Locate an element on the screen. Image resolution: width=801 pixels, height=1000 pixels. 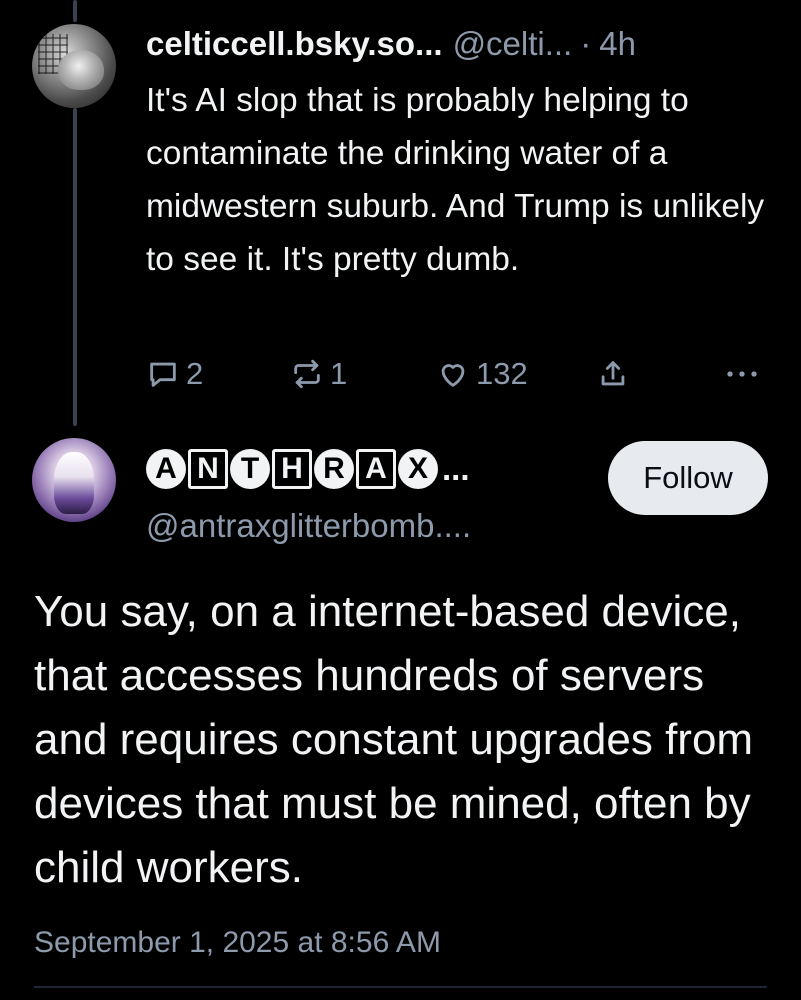
name-letter: R is located at coordinates (334, 469).